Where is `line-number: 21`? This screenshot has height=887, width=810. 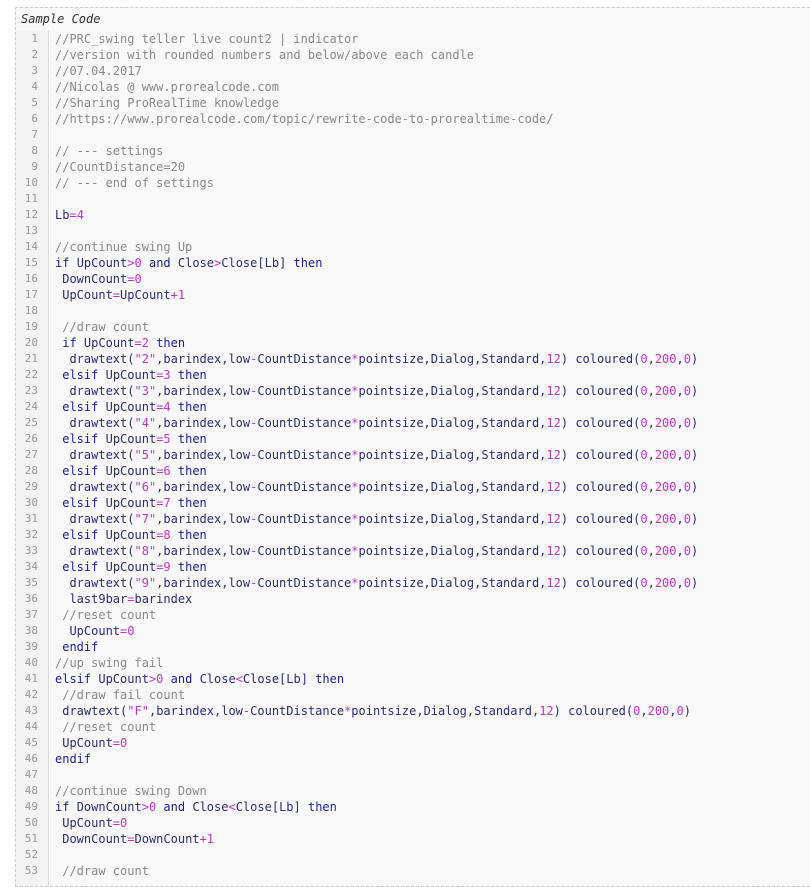
line-number: 21 is located at coordinates (31, 358).